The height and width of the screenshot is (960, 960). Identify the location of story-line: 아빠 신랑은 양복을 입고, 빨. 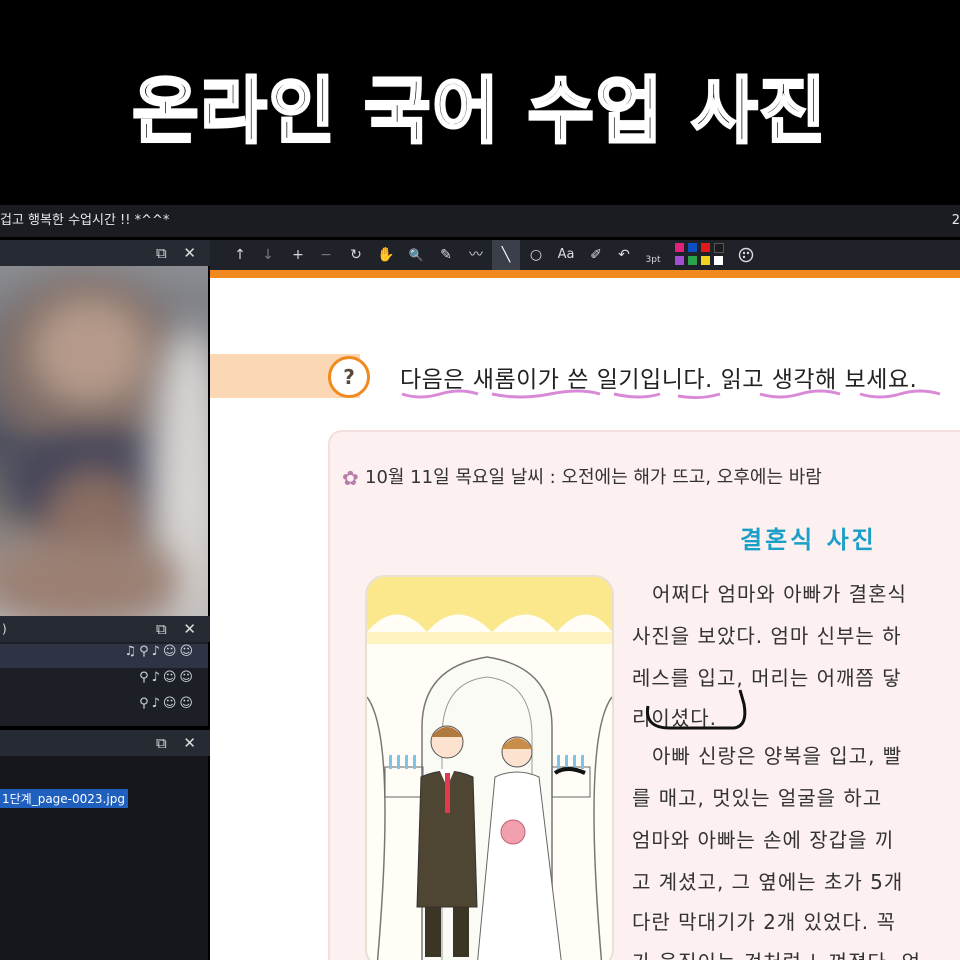
(777, 756).